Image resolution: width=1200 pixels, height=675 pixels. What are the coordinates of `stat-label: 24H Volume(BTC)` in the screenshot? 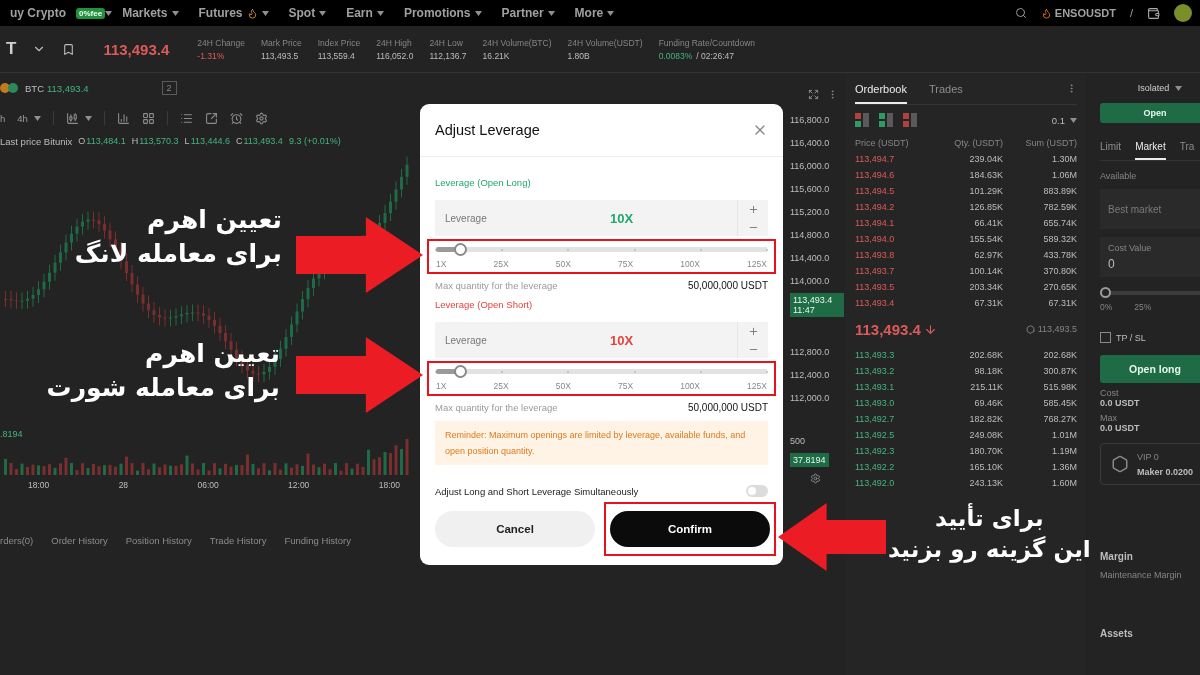 It's located at (517, 42).